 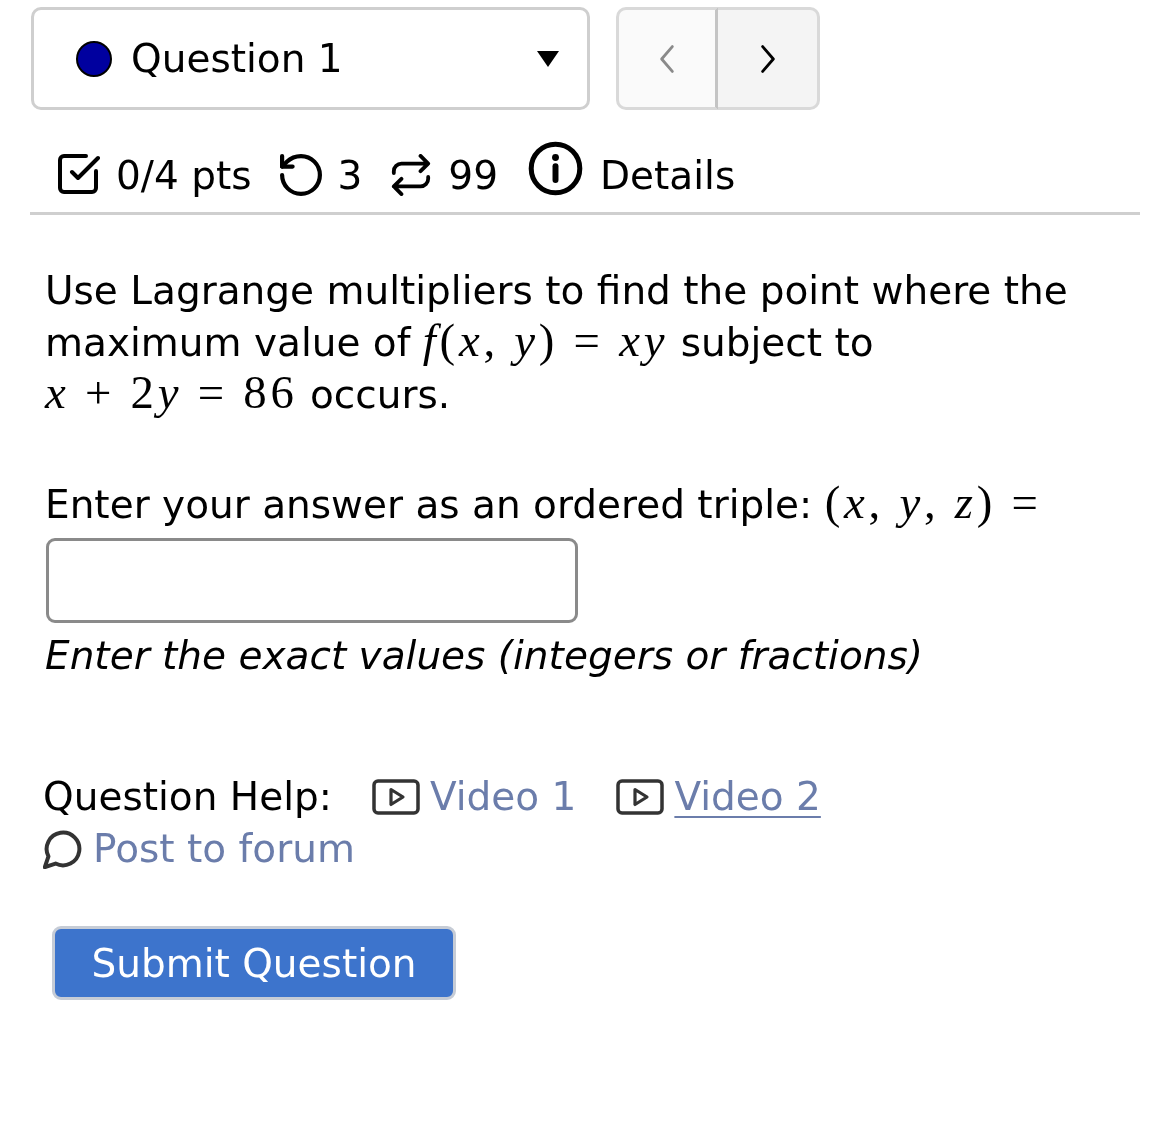 I want to click on next-button, so click(x=769, y=58).